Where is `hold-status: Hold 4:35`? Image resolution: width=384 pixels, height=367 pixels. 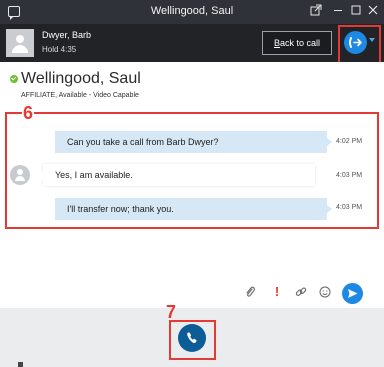 hold-status: Hold 4:35 is located at coordinates (59, 49).